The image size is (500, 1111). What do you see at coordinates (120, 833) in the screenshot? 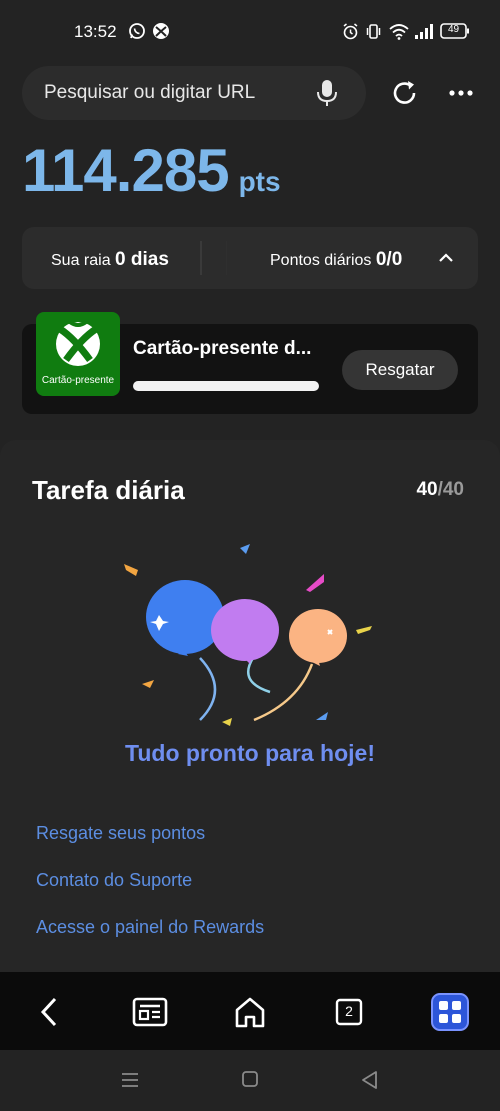
I see `redeem-points-link: Resgate seus pontos` at bounding box center [120, 833].